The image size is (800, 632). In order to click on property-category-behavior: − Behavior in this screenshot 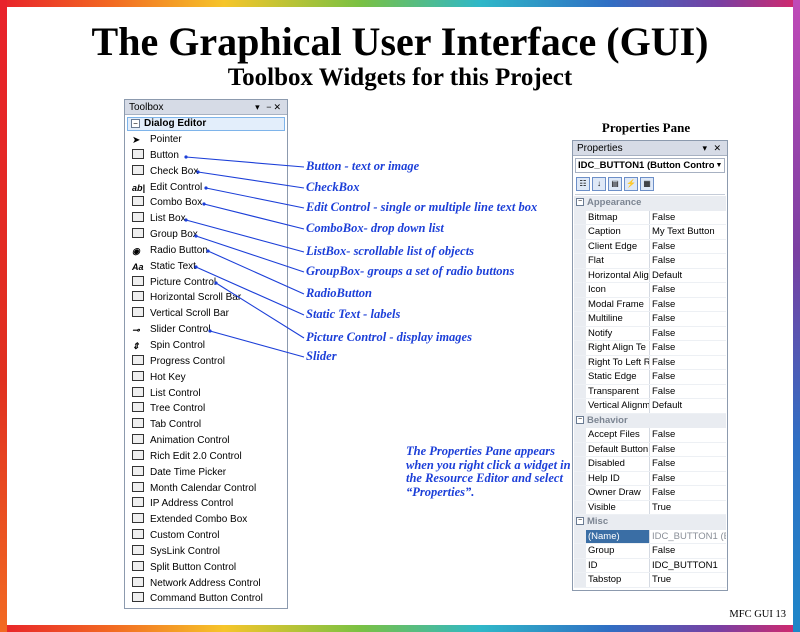, I will do `click(650, 420)`.